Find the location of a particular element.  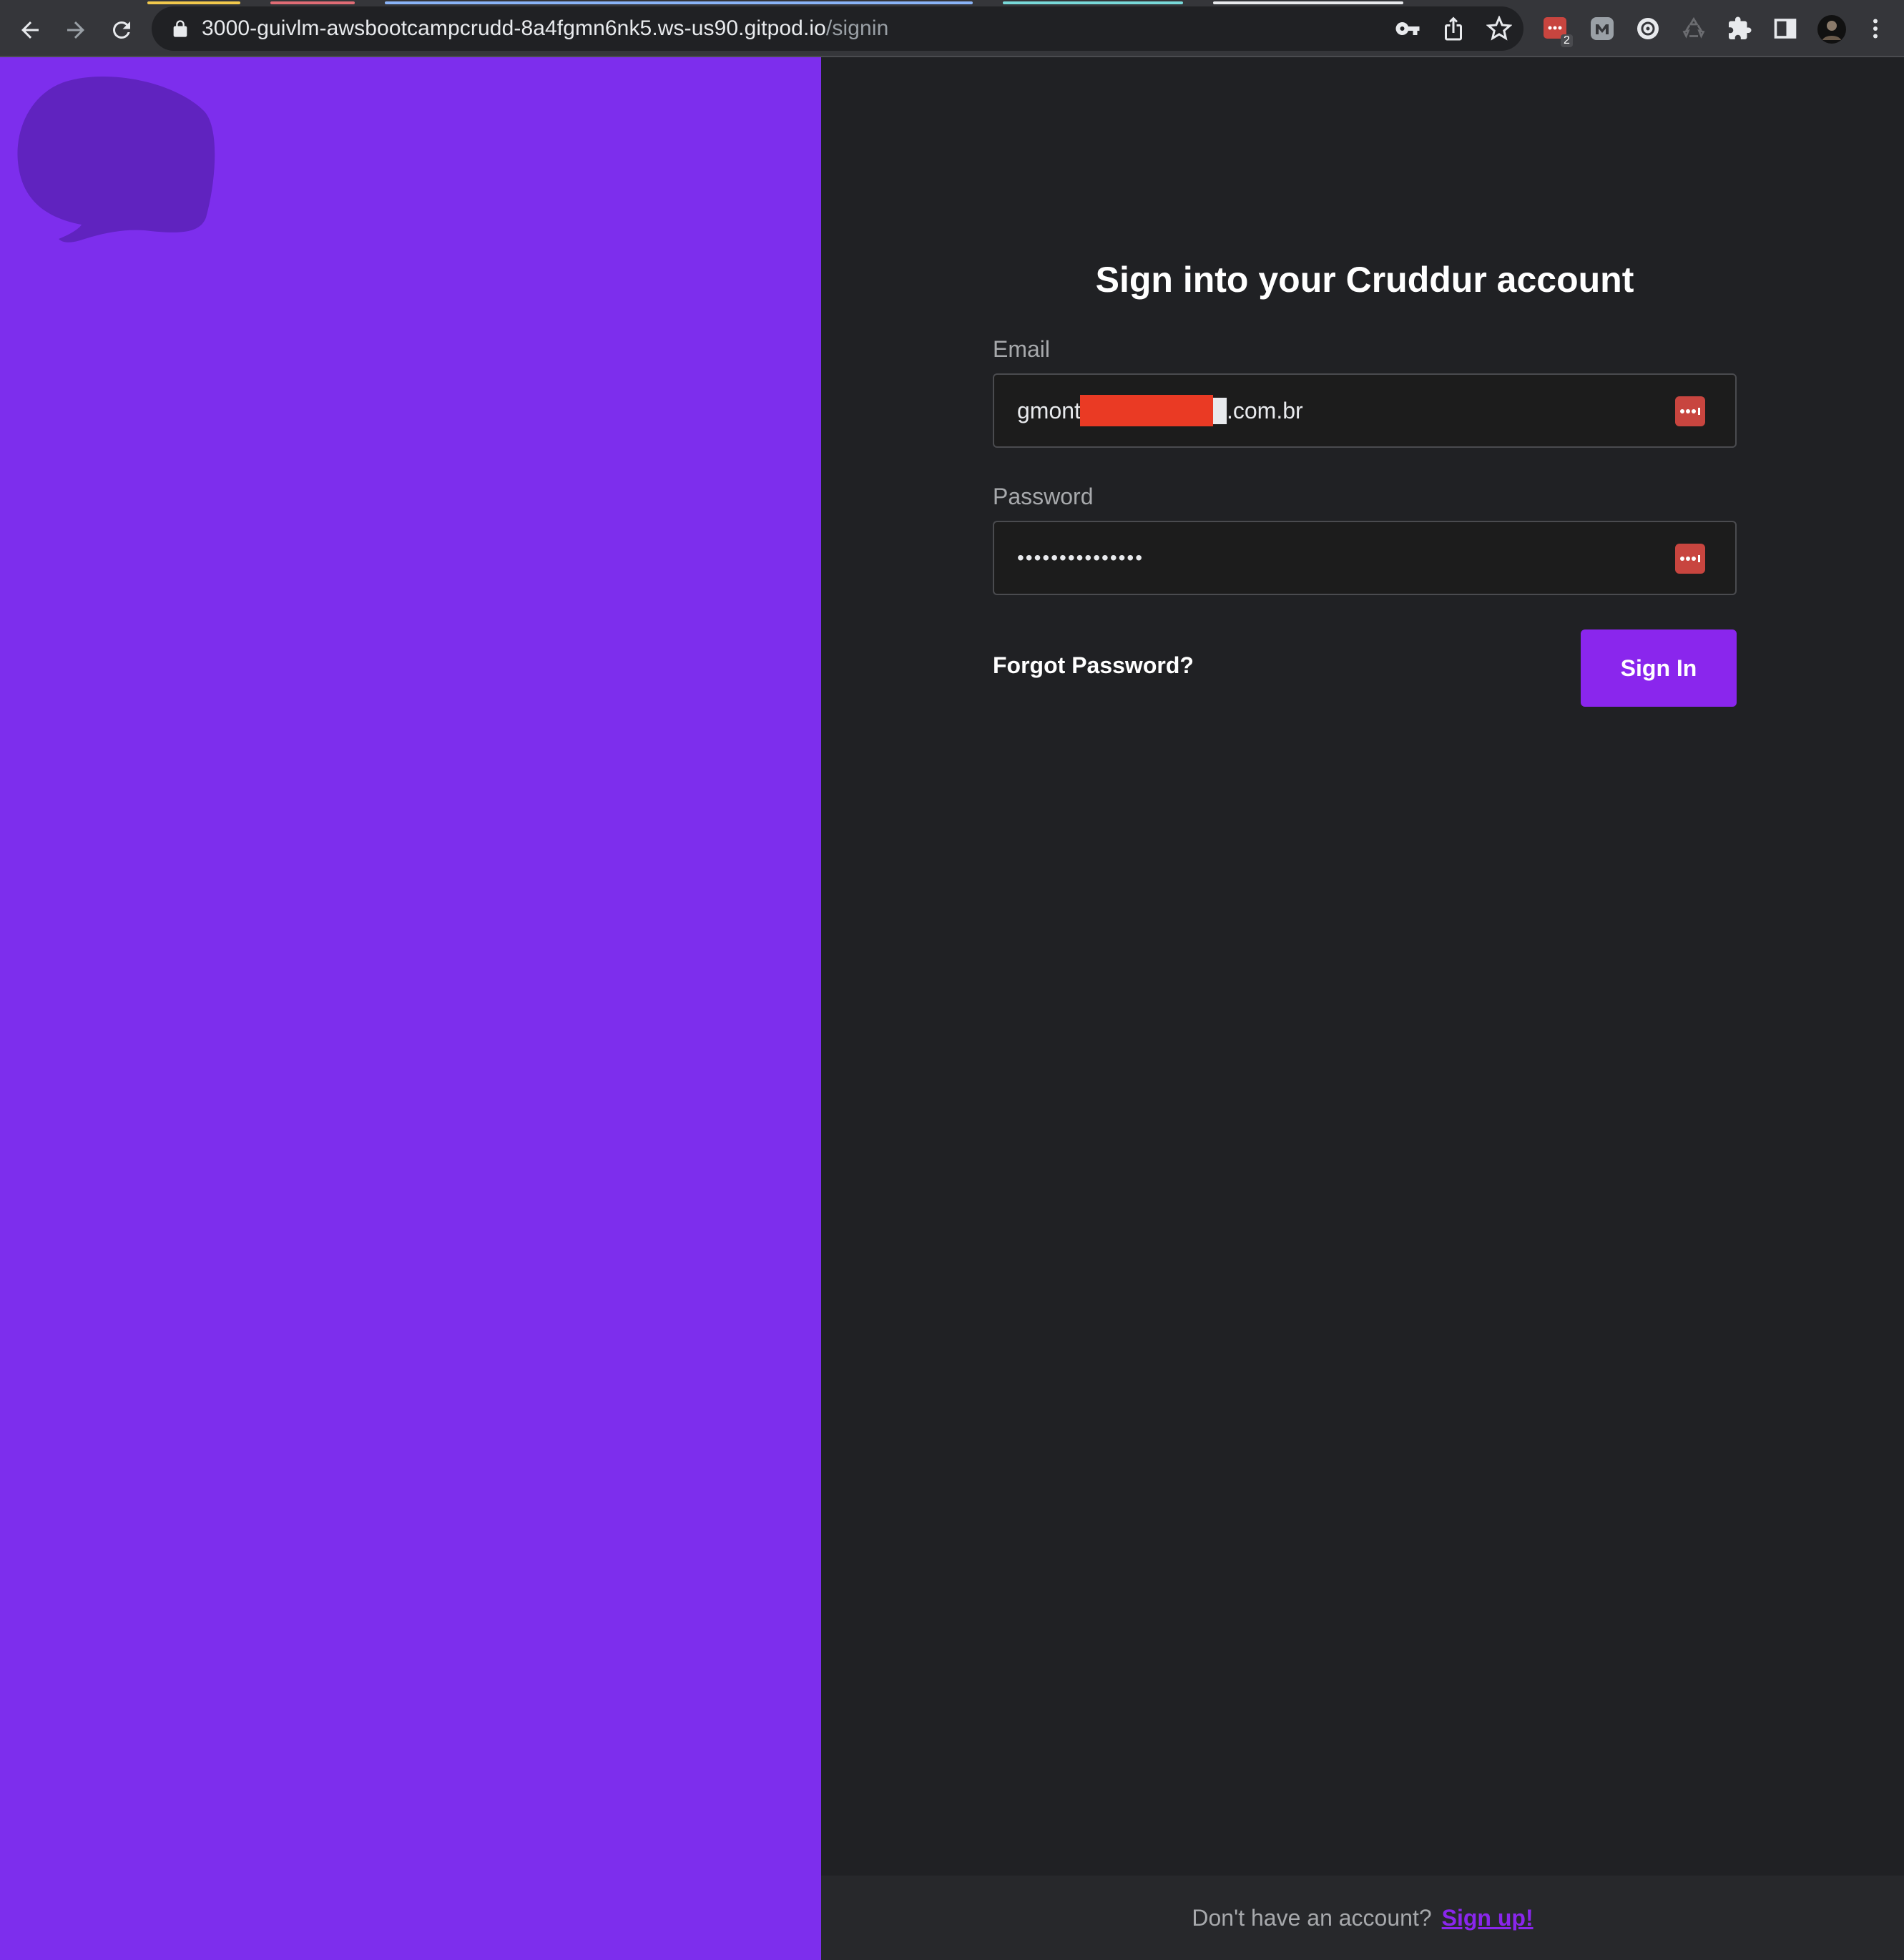

side-panel-button is located at coordinates (1785, 28).